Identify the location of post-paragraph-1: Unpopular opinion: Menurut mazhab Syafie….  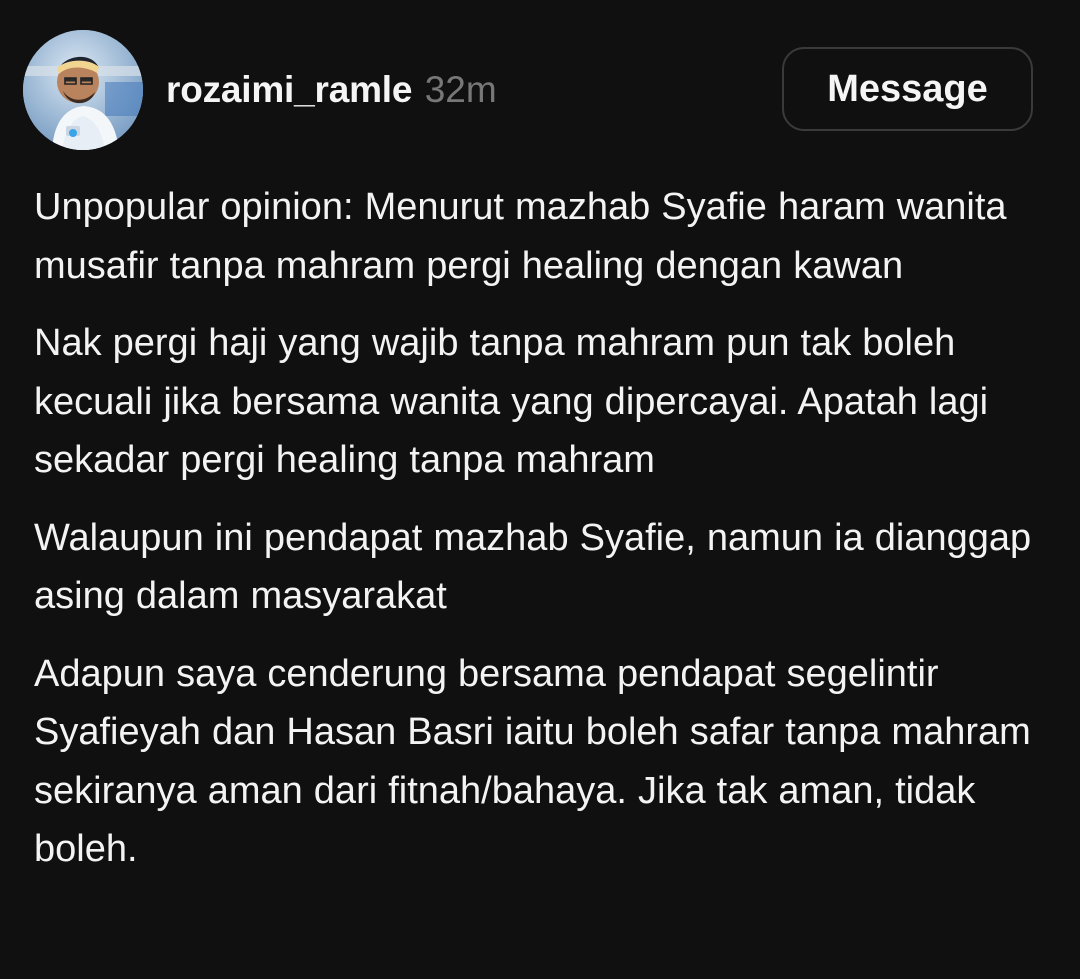
(520, 236).